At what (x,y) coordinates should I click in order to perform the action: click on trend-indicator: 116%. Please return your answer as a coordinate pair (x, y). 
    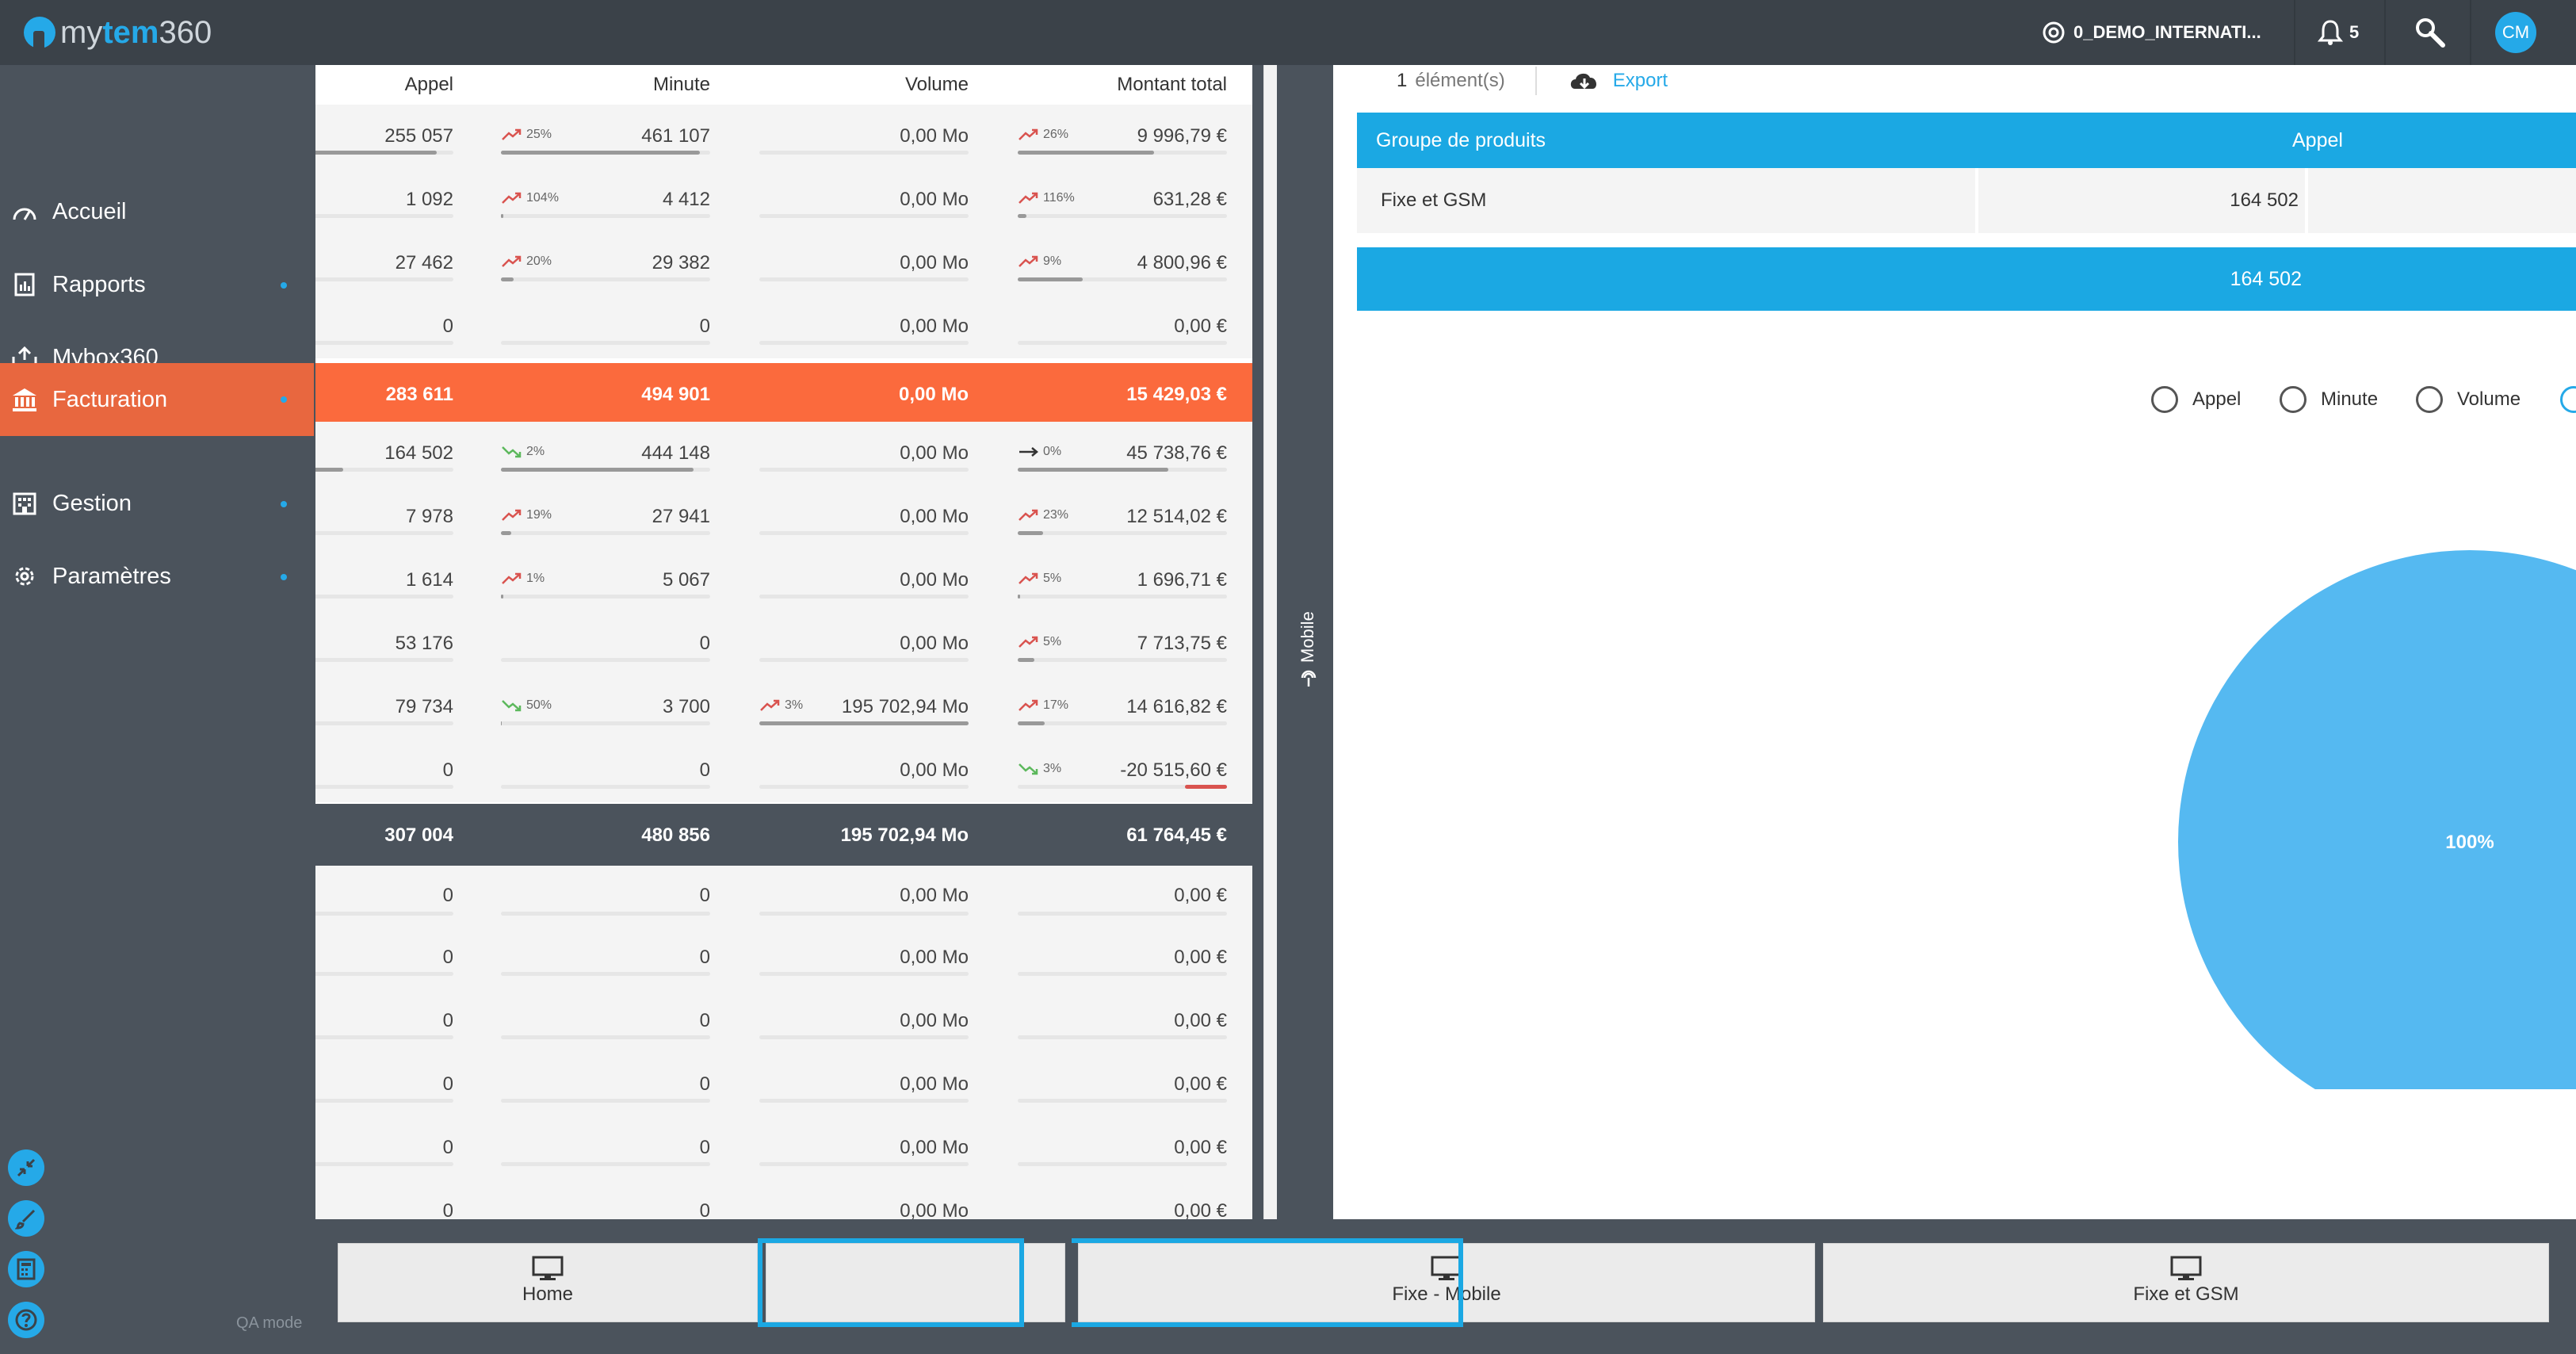
    Looking at the image, I should click on (1046, 198).